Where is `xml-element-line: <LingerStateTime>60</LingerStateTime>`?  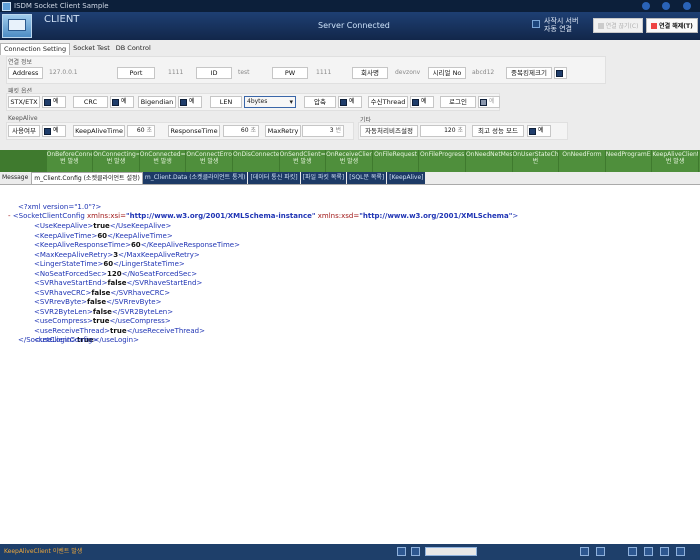 xml-element-line: <LingerStateTime>60</LingerStateTime> is located at coordinates (109, 264).